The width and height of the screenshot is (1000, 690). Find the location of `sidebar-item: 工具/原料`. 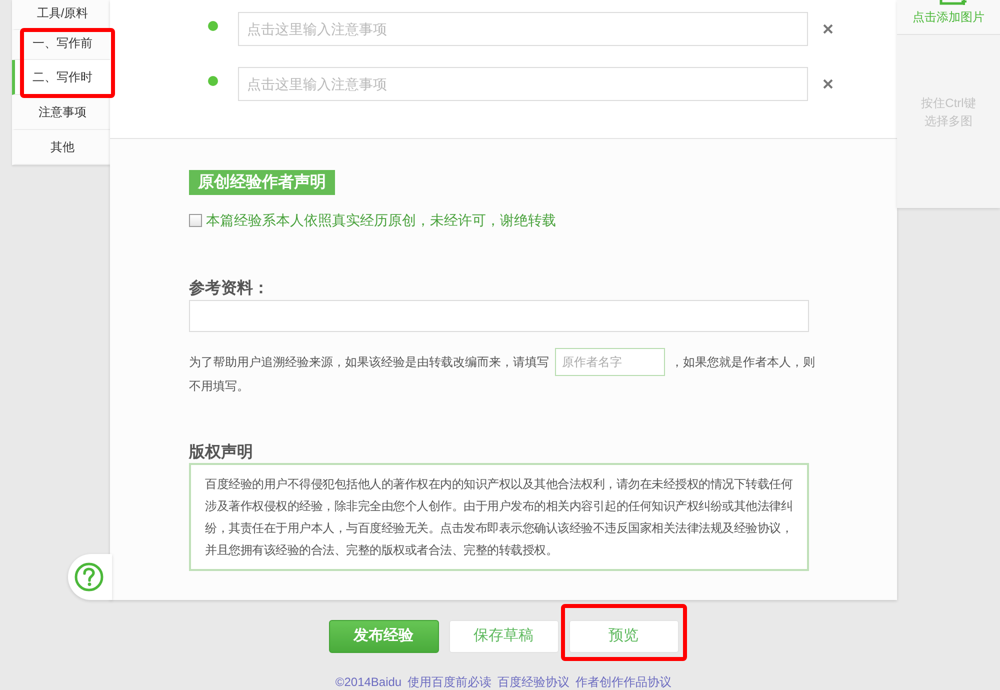

sidebar-item: 工具/原料 is located at coordinates (61, 15).